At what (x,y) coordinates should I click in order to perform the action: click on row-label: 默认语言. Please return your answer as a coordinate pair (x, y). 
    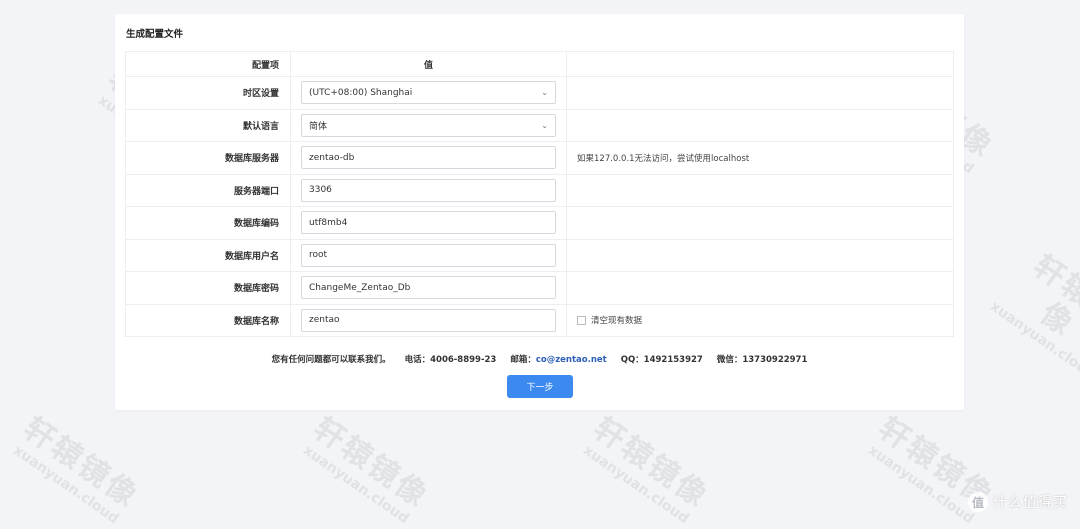
    Looking at the image, I should click on (208, 125).